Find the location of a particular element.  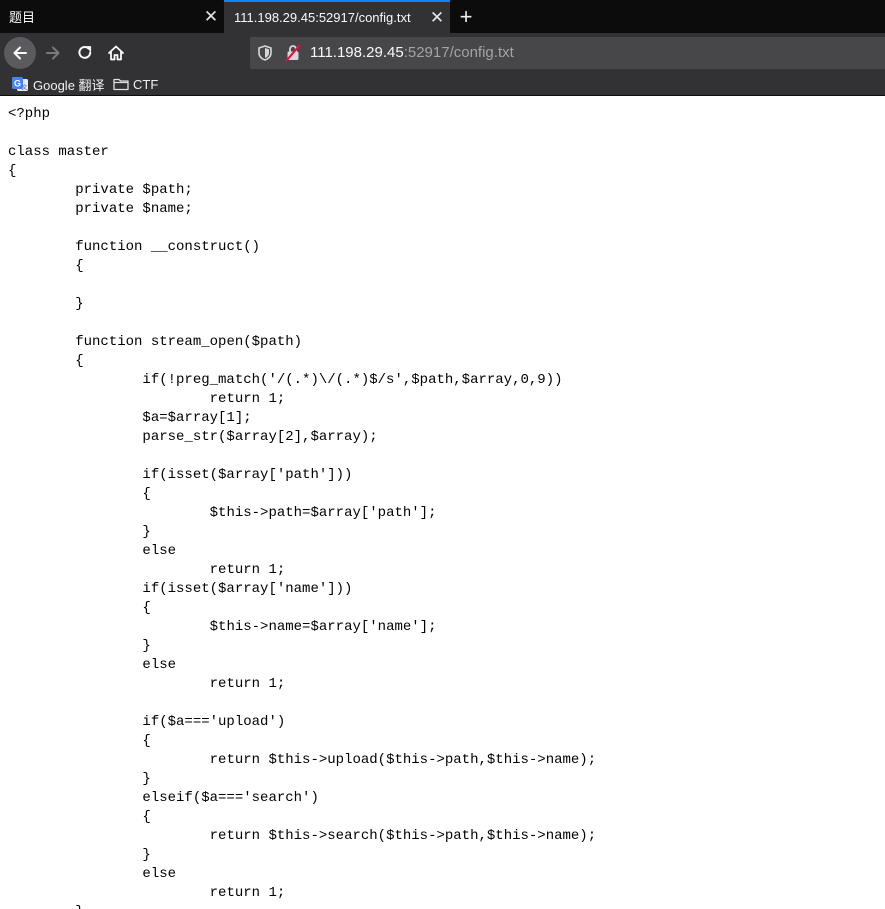

folder-icon is located at coordinates (121, 84).